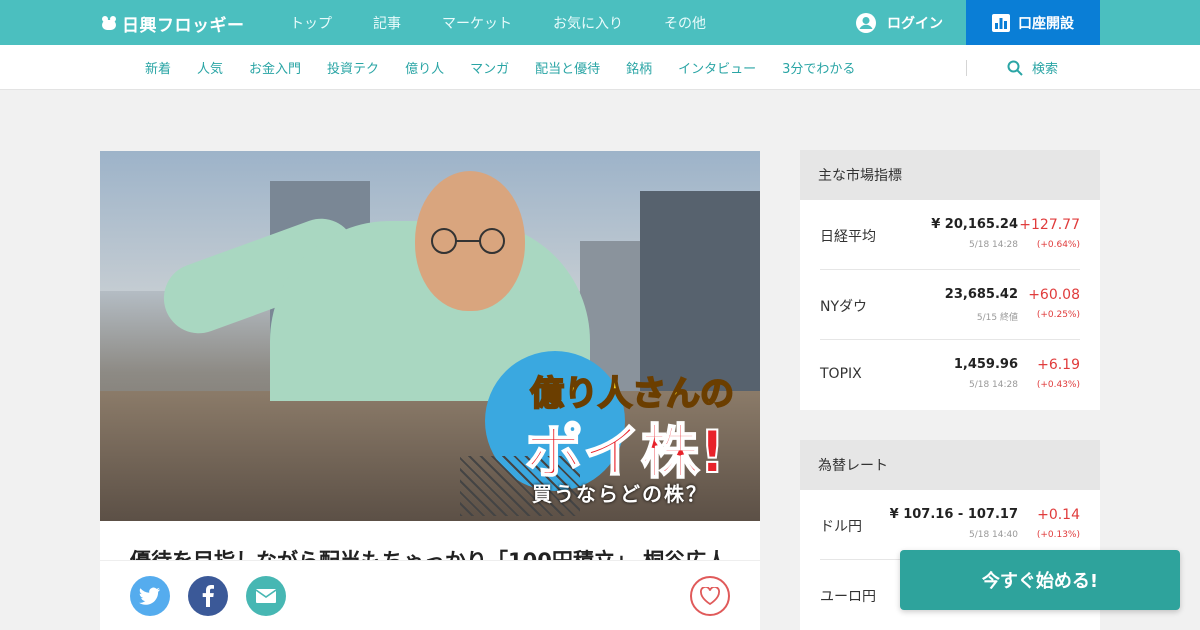 The width and height of the screenshot is (1200, 630). Describe the element at coordinates (950, 465) in the screenshot. I see `fx-heading: 為替レート` at that location.